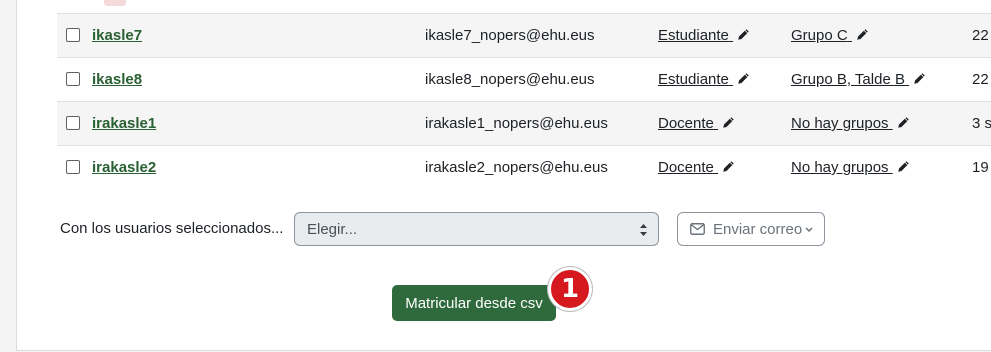 The height and width of the screenshot is (352, 991). Describe the element at coordinates (643, 230) in the screenshot. I see `select-arrows-icon` at that location.